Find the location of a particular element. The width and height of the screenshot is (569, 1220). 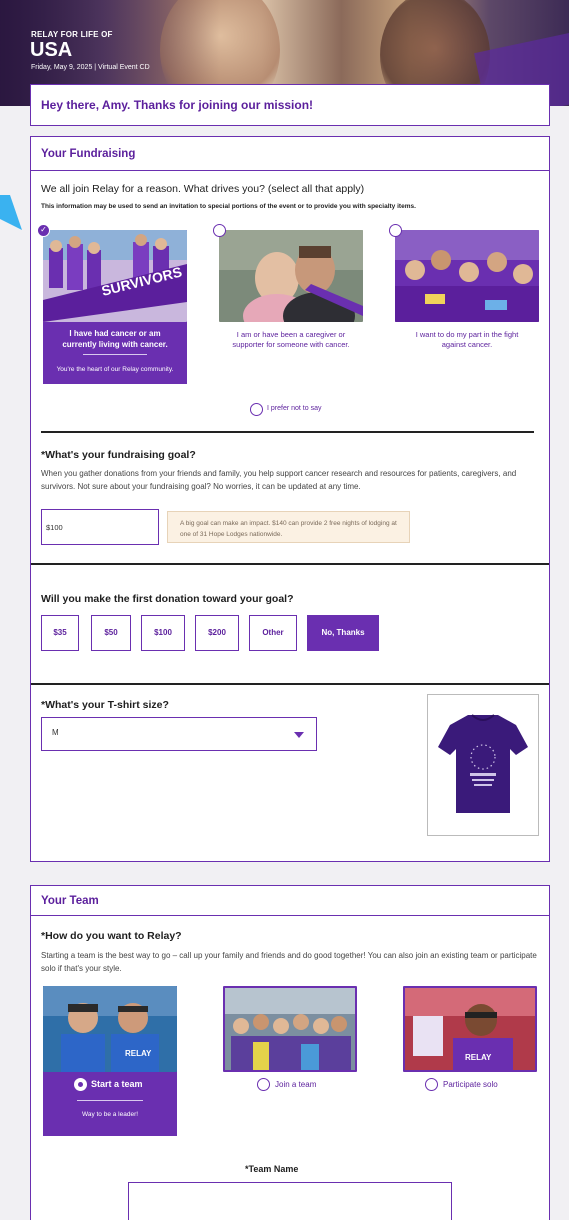

prefer-not-radio is located at coordinates (256, 409).